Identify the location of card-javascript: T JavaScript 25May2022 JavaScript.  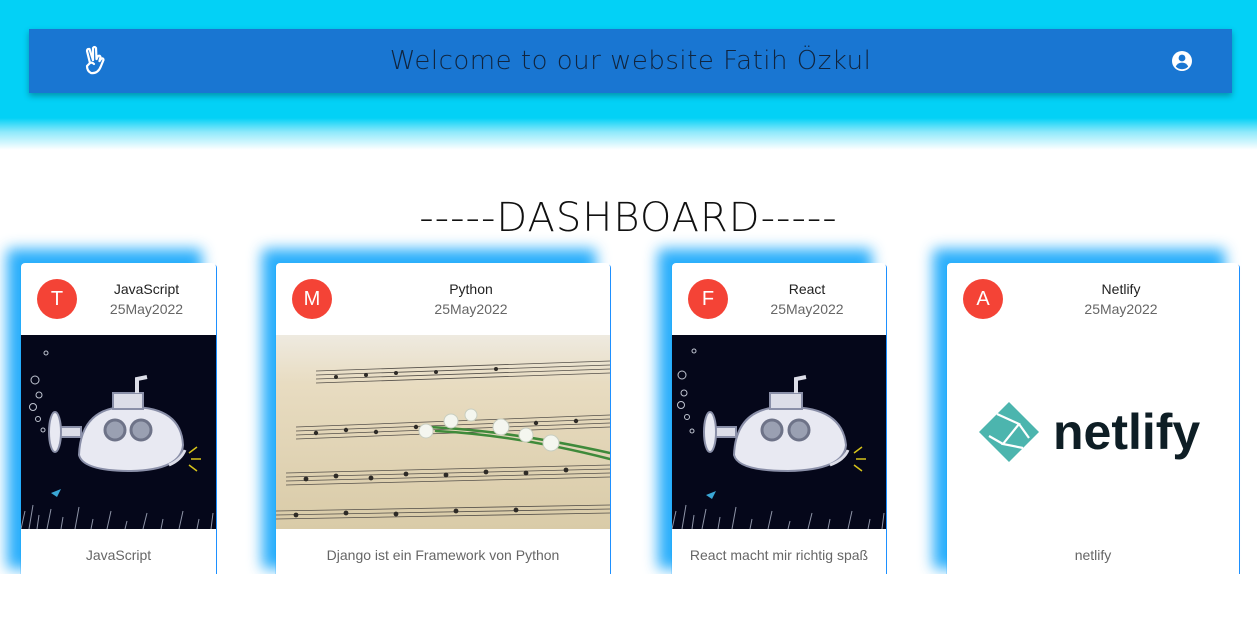
(118, 423).